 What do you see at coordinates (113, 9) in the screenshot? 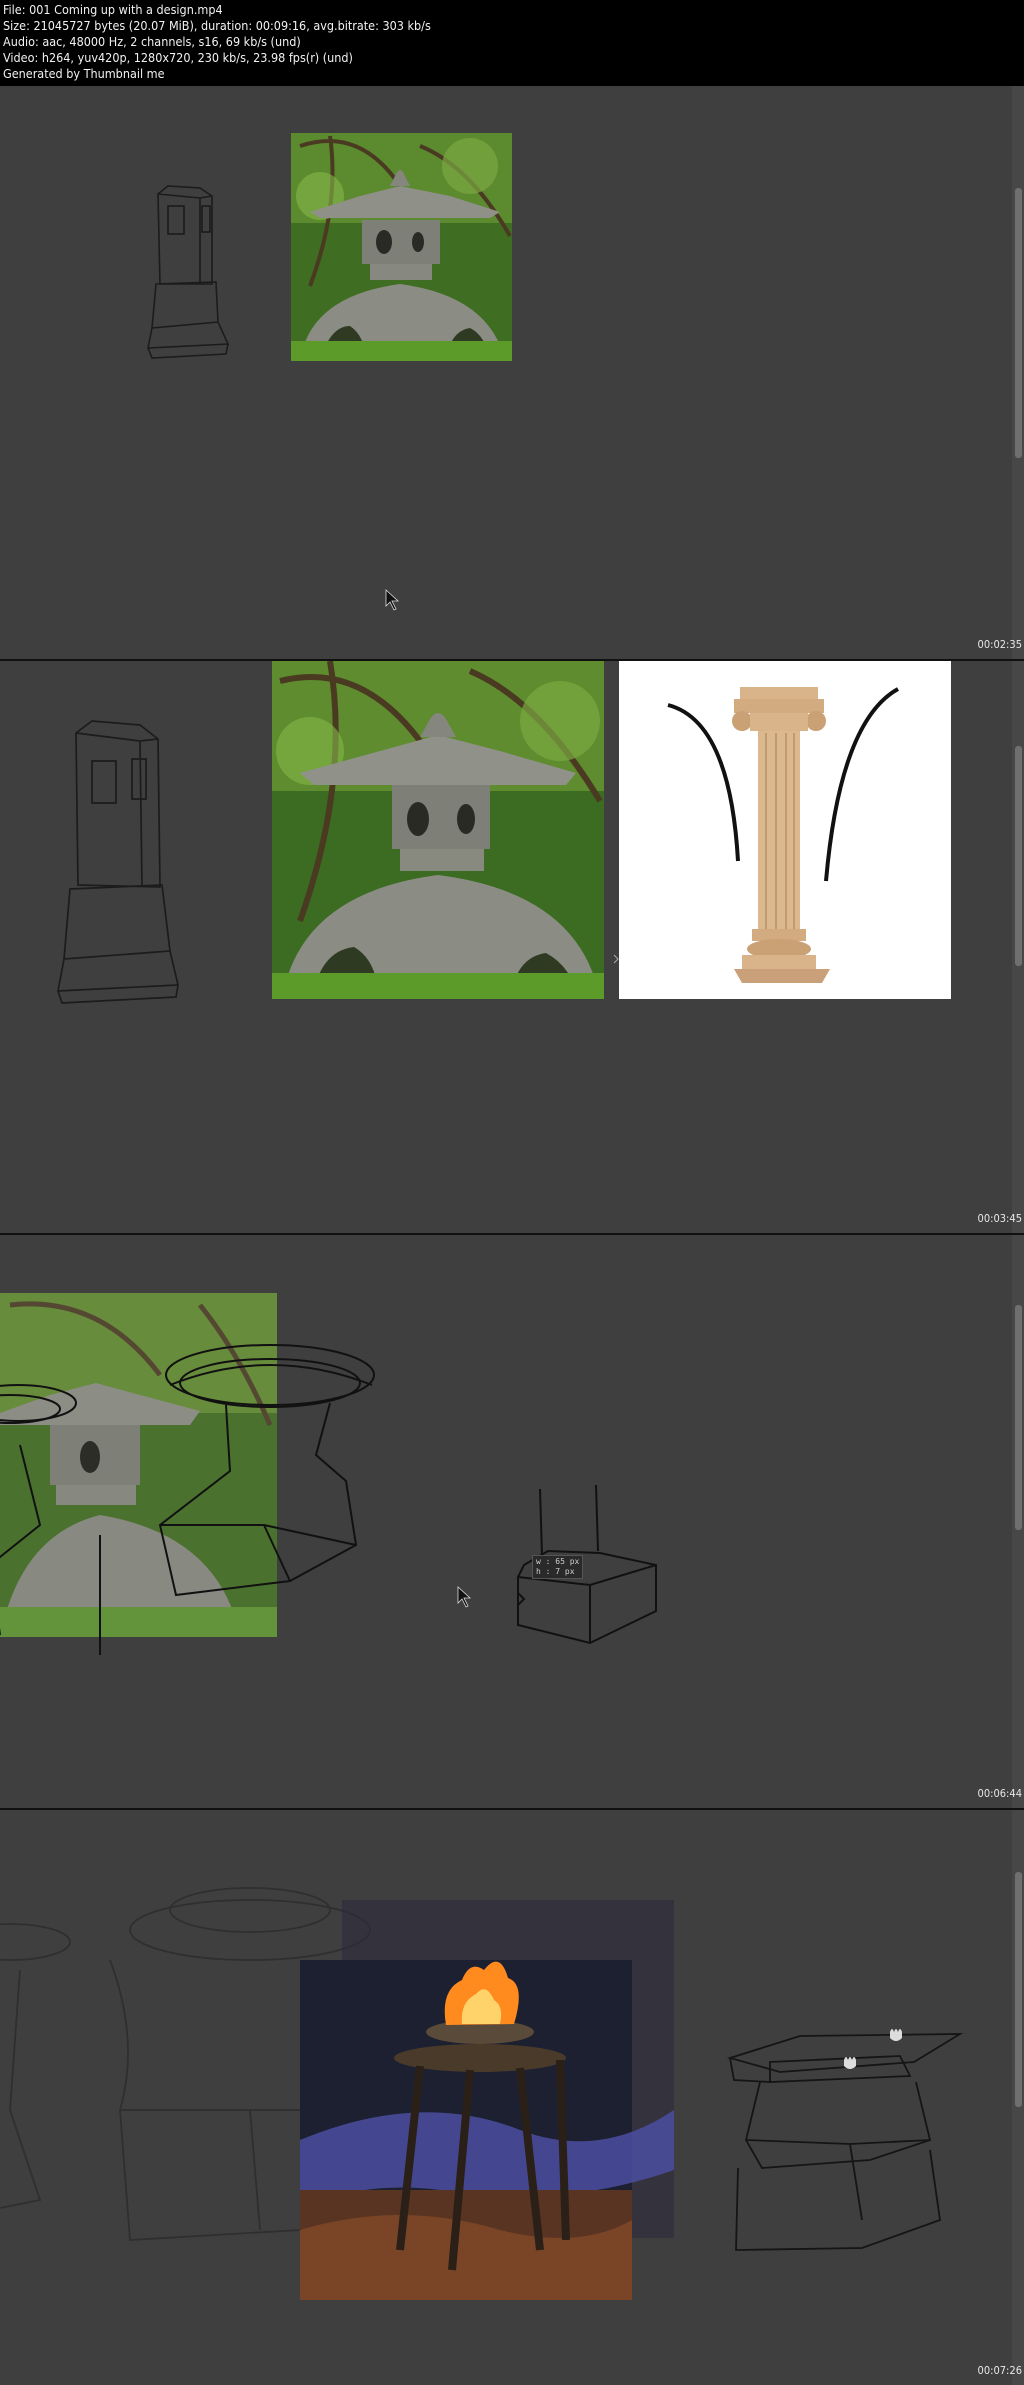
I see `file-name-line: File: 001 Coming up with a design.mp4` at bounding box center [113, 9].